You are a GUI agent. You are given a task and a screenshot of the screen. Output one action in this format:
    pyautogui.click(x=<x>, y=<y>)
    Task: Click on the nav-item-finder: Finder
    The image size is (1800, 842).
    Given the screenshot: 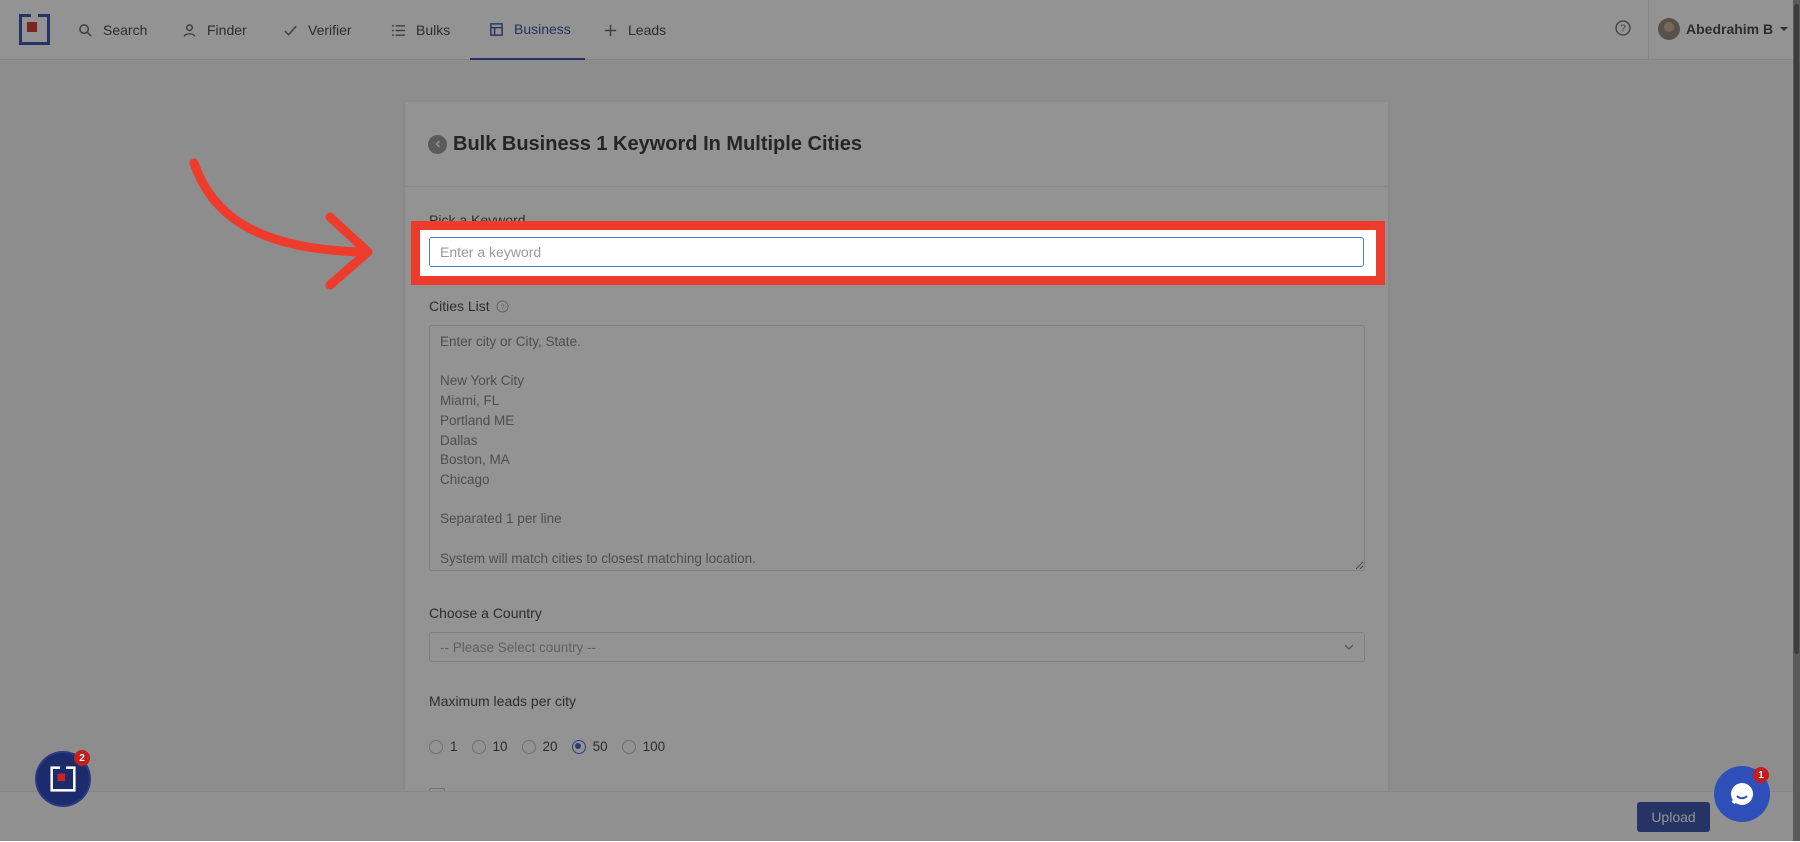 What is the action you would take?
    pyautogui.click(x=214, y=30)
    